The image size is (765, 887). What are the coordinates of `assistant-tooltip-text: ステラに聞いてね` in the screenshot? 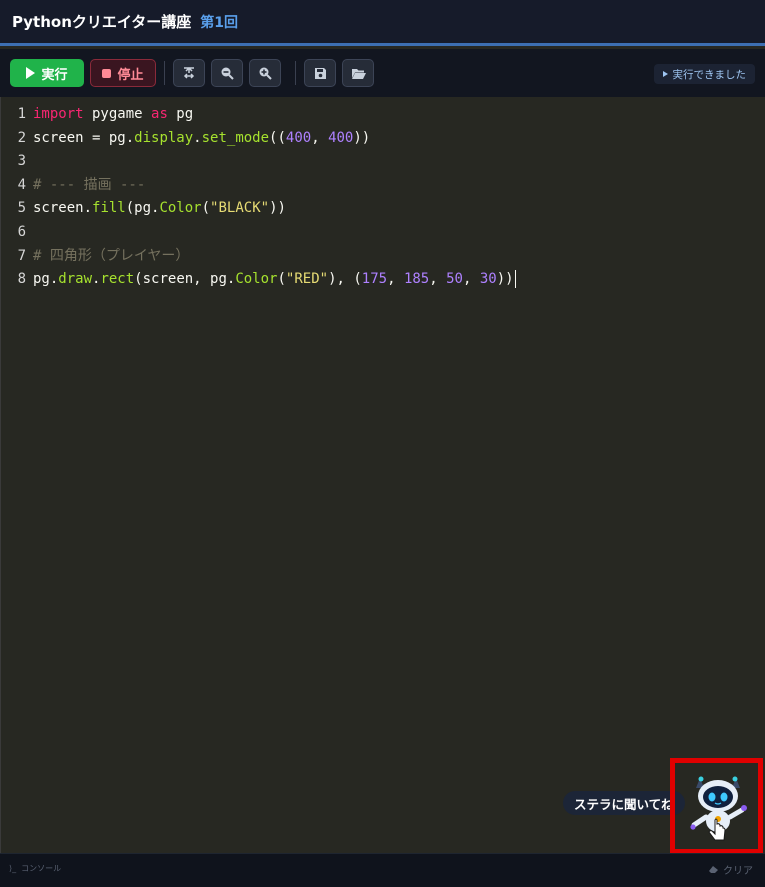 It's located at (624, 804).